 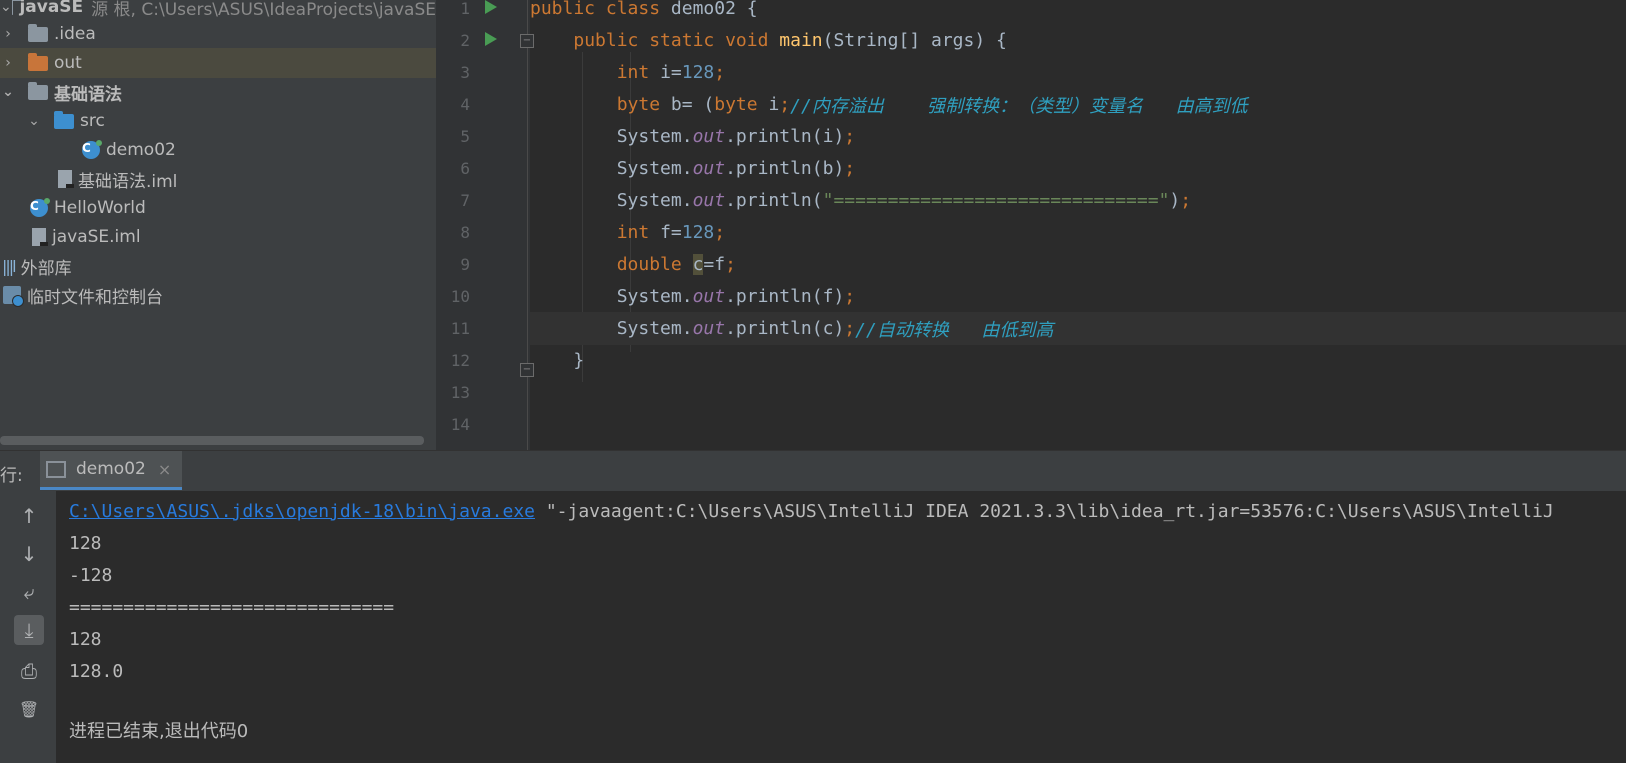 I want to click on code-token: i, so click(x=768, y=104).